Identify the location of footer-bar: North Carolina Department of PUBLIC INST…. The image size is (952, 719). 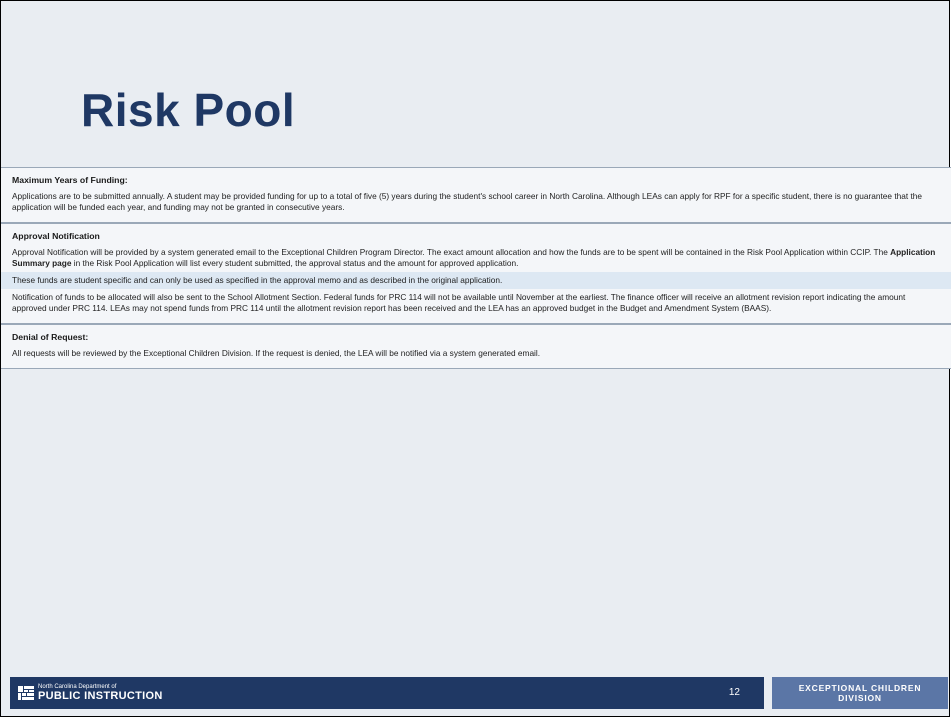
(479, 693).